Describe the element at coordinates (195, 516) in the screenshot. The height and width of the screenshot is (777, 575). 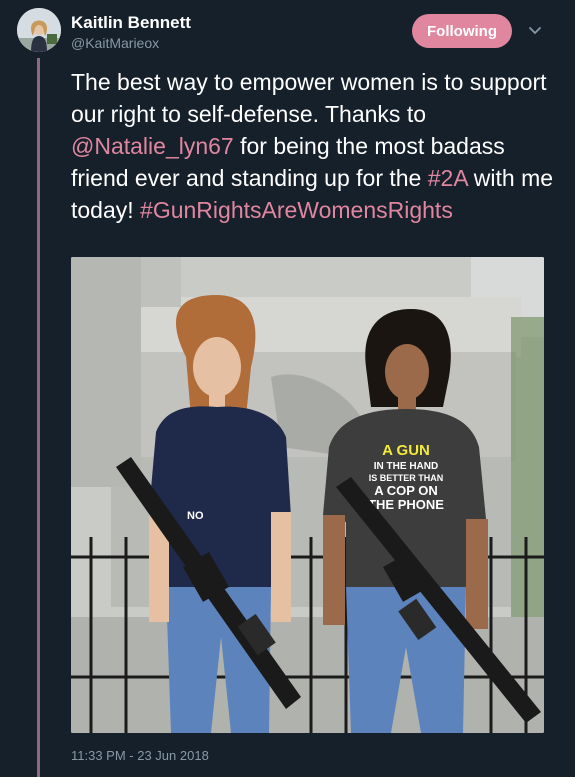
I see `left-shirt-text: NO` at that location.